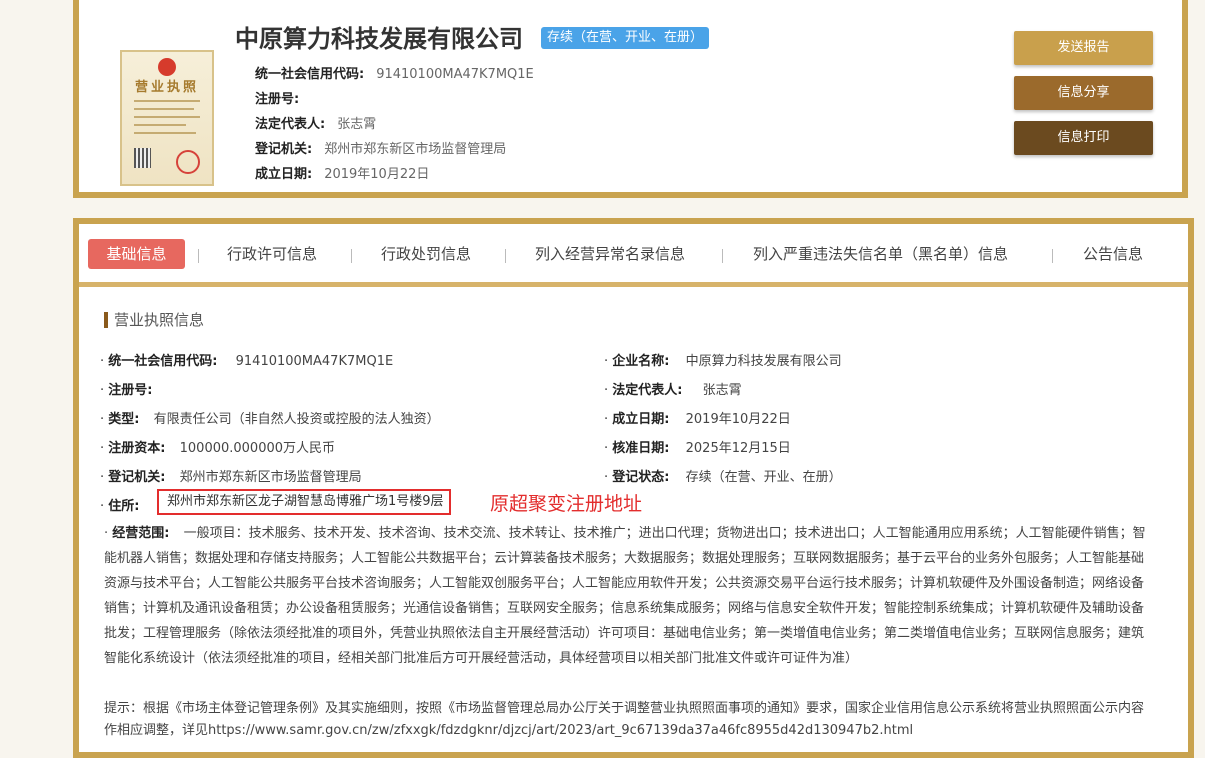 Image resolution: width=1205 pixels, height=758 pixels. What do you see at coordinates (163, 361) in the screenshot?
I see `field-label: 统一社会信用代码:` at bounding box center [163, 361].